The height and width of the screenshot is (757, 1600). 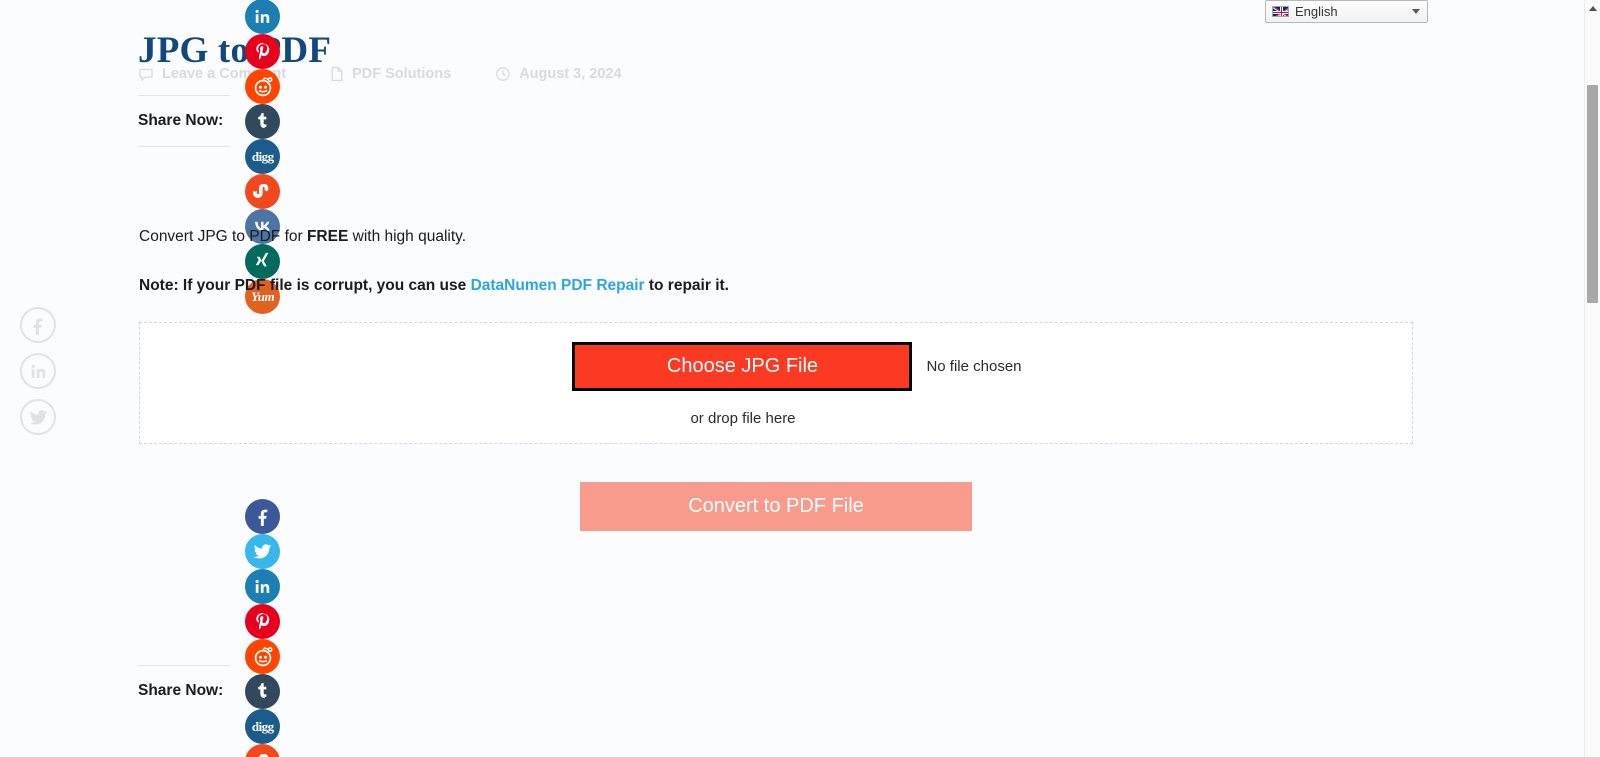 What do you see at coordinates (742, 366) in the screenshot?
I see `choose-jpg-file-button: Choose JPG File` at bounding box center [742, 366].